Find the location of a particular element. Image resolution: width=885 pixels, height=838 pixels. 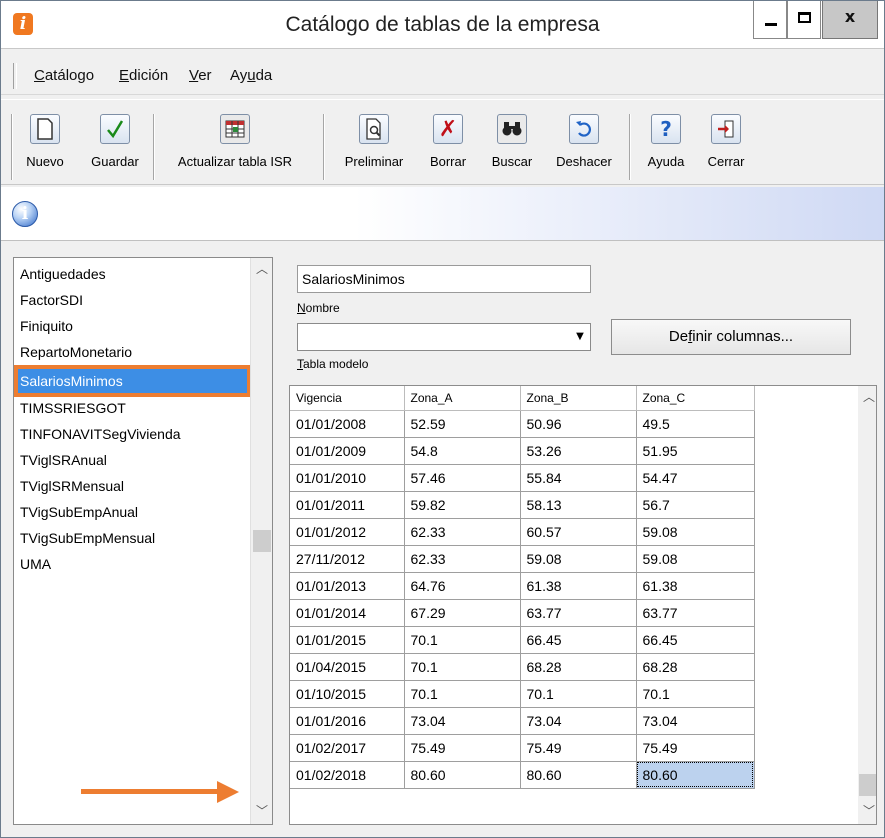

grid-cell: 55.84 is located at coordinates (578, 478).